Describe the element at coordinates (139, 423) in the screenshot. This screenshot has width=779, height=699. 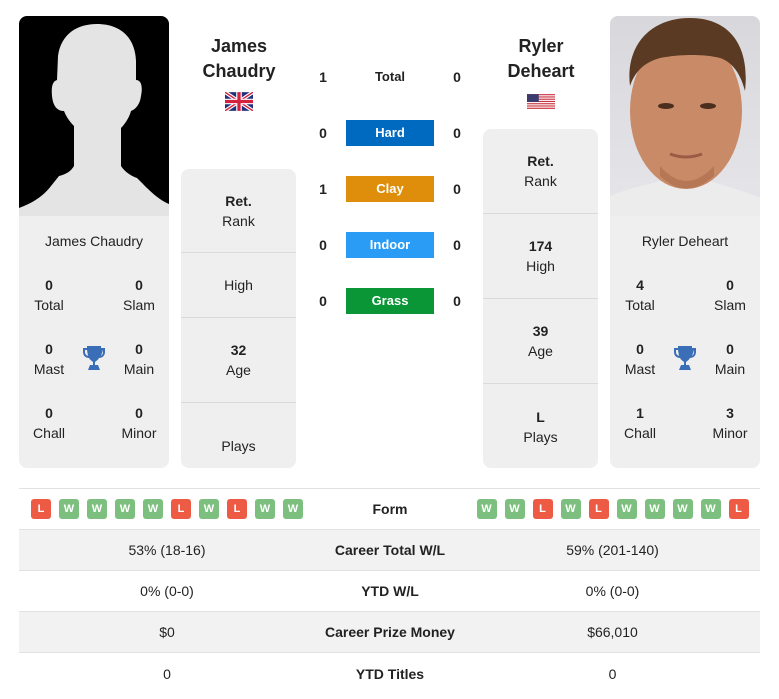
I see `player1-titles-minor: 0 Minor` at that location.